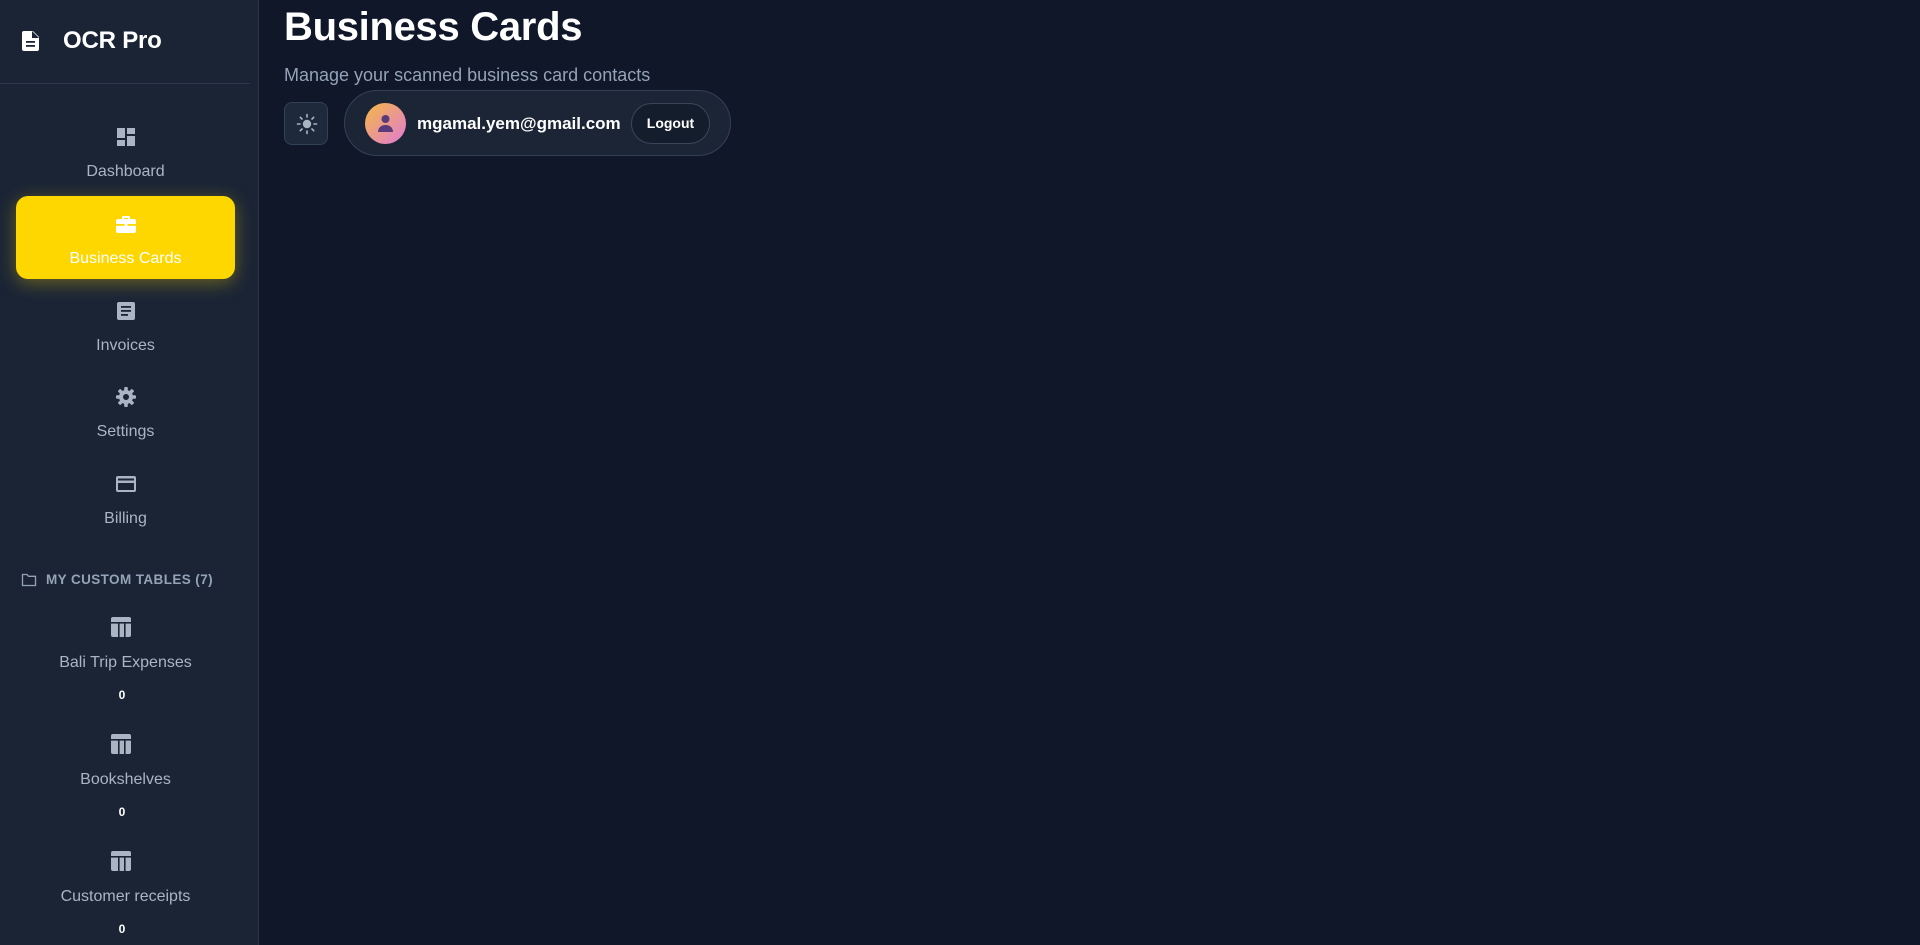 The image size is (1920, 945). I want to click on user-email: mgamal.yem@gmail.com, so click(519, 123).